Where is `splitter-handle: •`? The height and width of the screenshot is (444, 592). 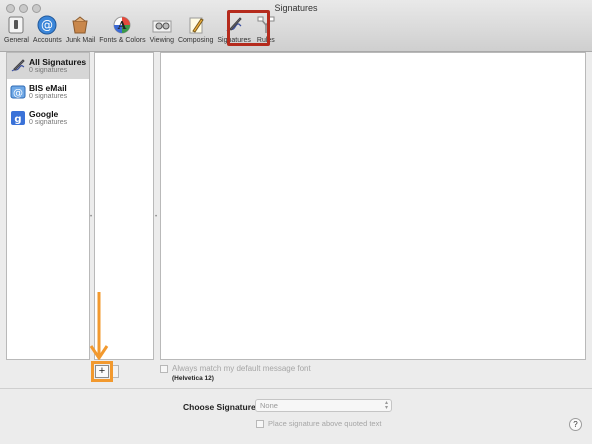 splitter-handle: • is located at coordinates (157, 217).